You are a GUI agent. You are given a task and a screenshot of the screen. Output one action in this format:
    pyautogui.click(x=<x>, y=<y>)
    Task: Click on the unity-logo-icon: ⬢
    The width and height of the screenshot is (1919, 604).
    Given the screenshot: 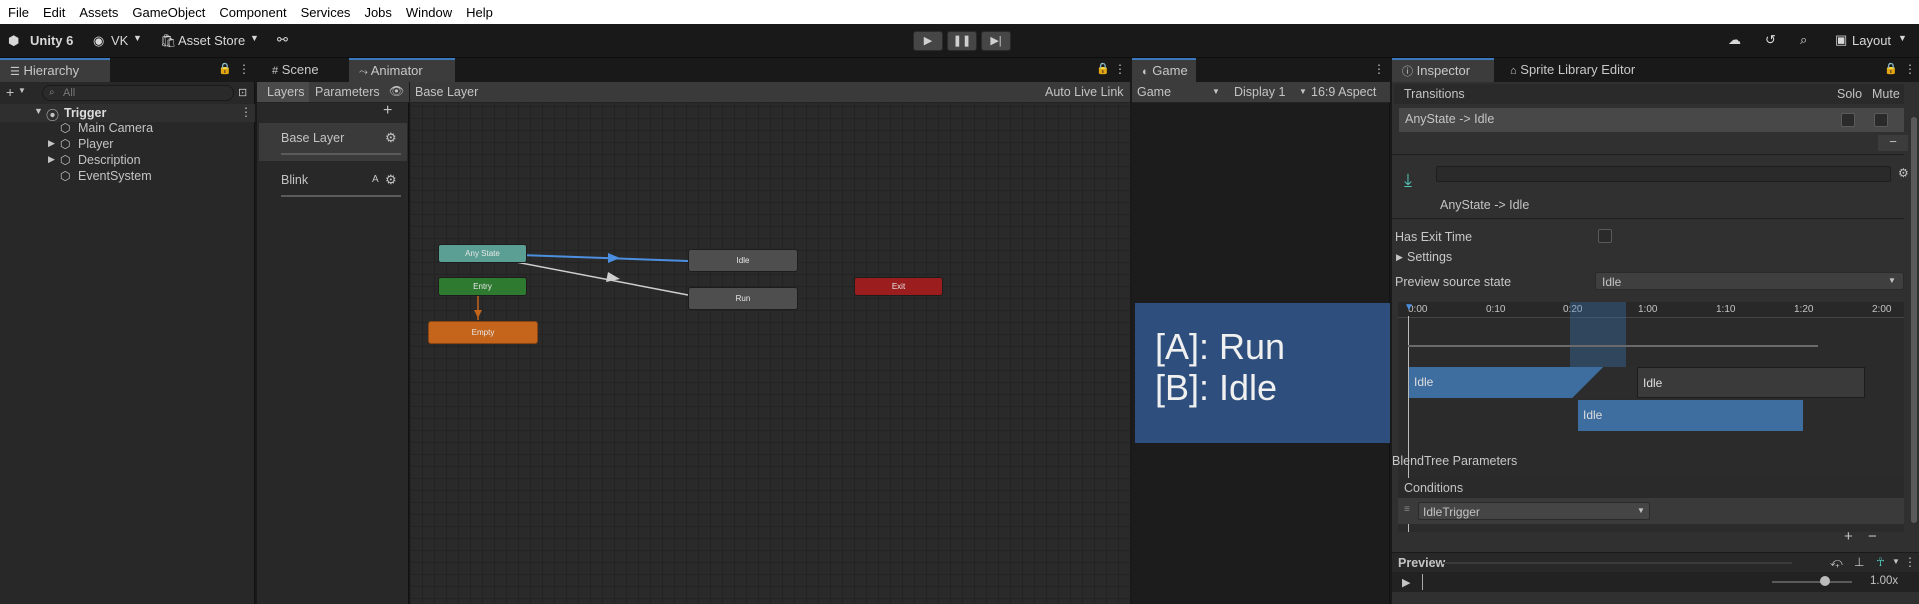 What is the action you would take?
    pyautogui.click(x=13, y=41)
    